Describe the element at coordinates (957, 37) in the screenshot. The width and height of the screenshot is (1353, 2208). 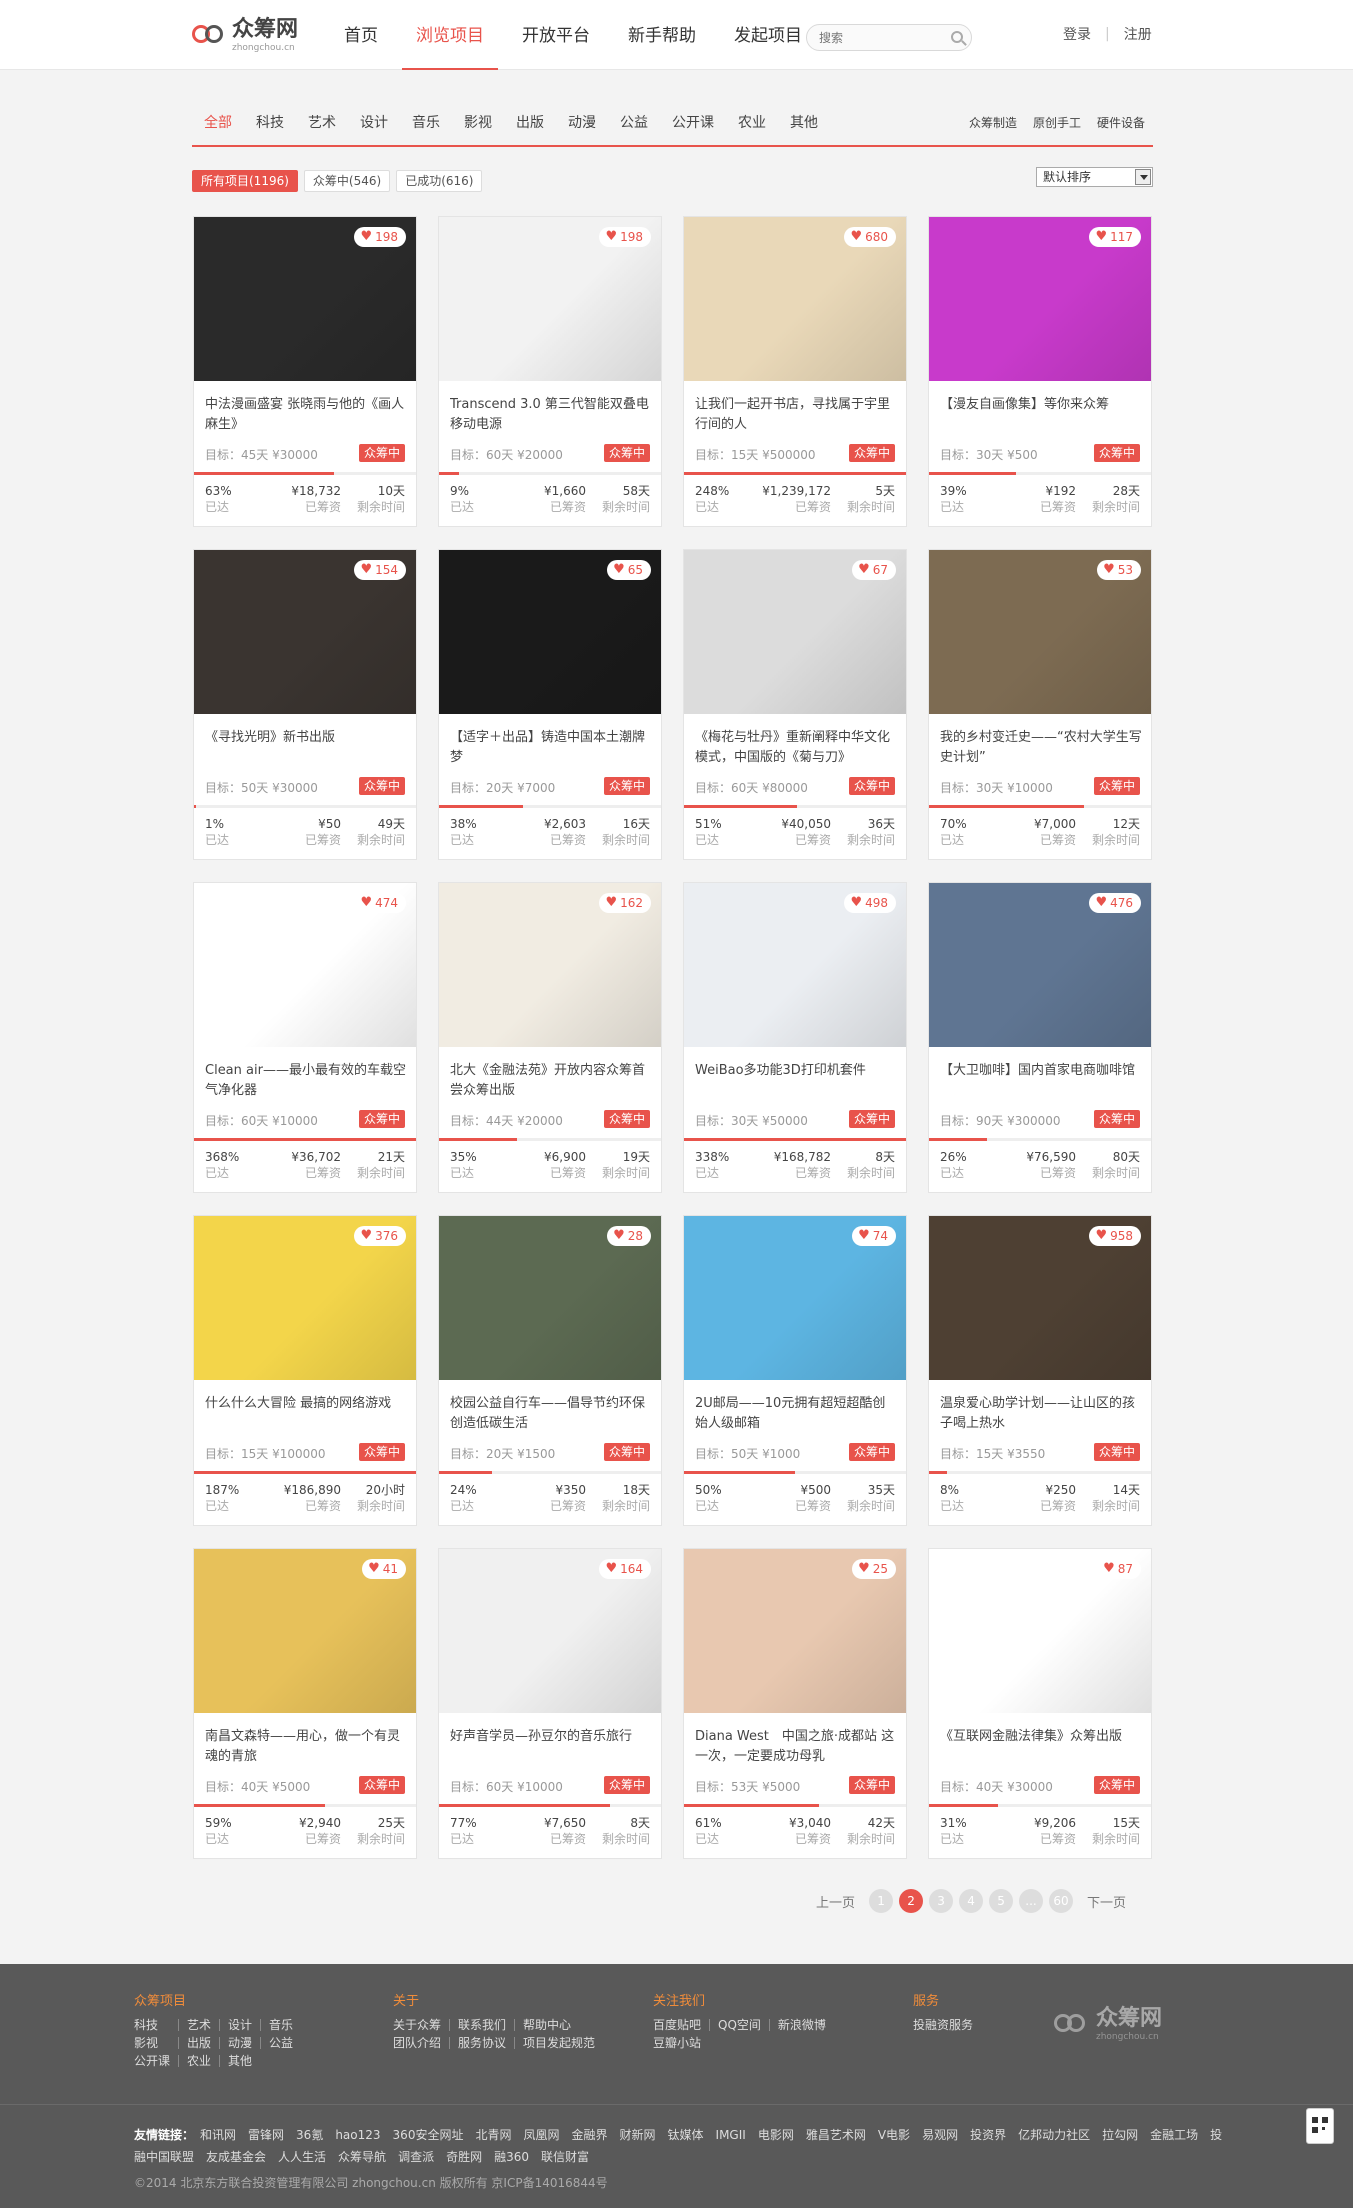
I see `search-icon` at that location.